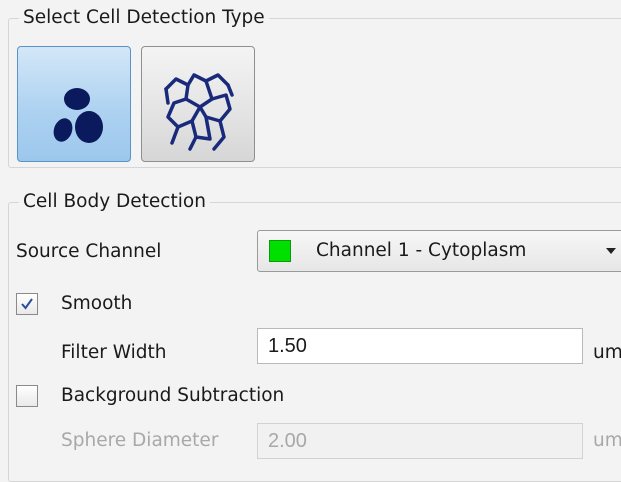 This screenshot has width=621, height=482. I want to click on channel-color-swatch, so click(280, 251).